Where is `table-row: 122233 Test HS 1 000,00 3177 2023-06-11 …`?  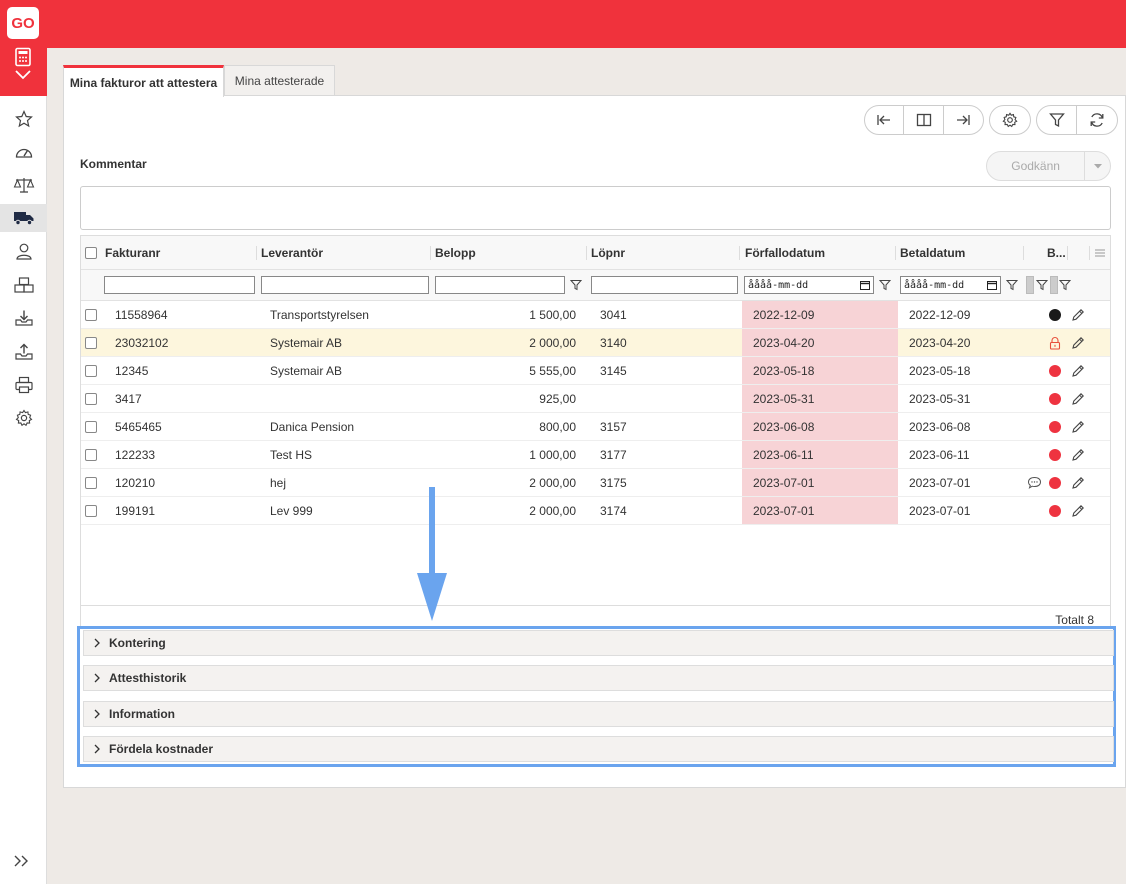 table-row: 122233 Test HS 1 000,00 3177 2023-06-11 … is located at coordinates (595, 455).